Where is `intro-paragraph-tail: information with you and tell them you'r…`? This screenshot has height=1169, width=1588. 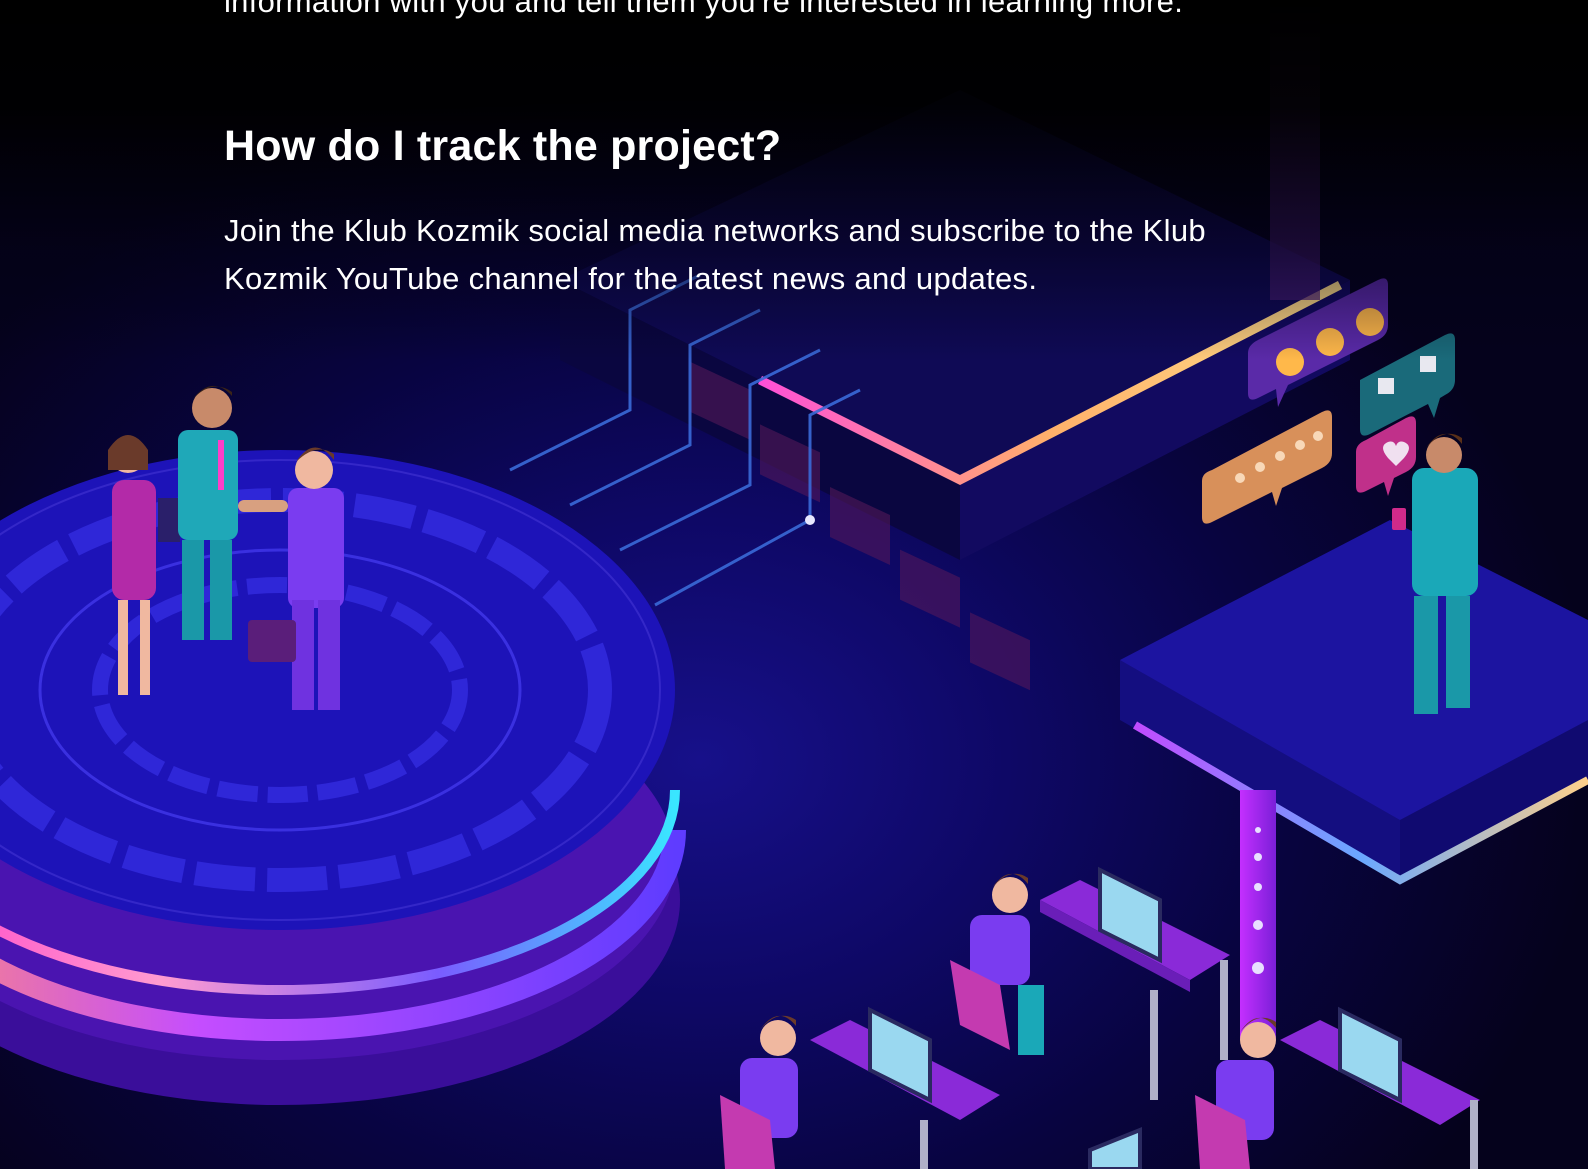 intro-paragraph-tail: information with you and tell them you'r… is located at coordinates (704, 9).